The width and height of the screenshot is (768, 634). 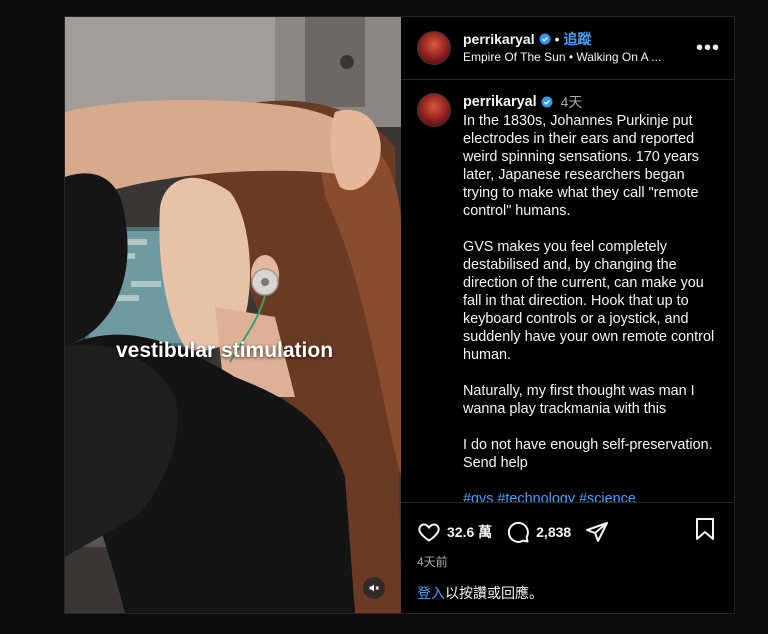 I want to click on share-button, so click(x=597, y=532).